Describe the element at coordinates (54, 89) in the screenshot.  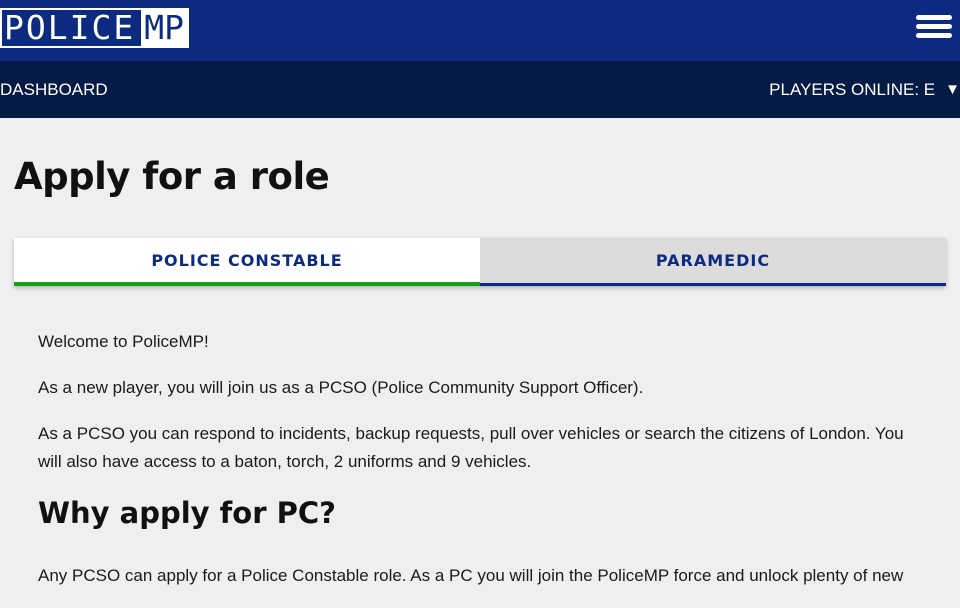
I see `nav-dashboard-link: DASHBOARD` at that location.